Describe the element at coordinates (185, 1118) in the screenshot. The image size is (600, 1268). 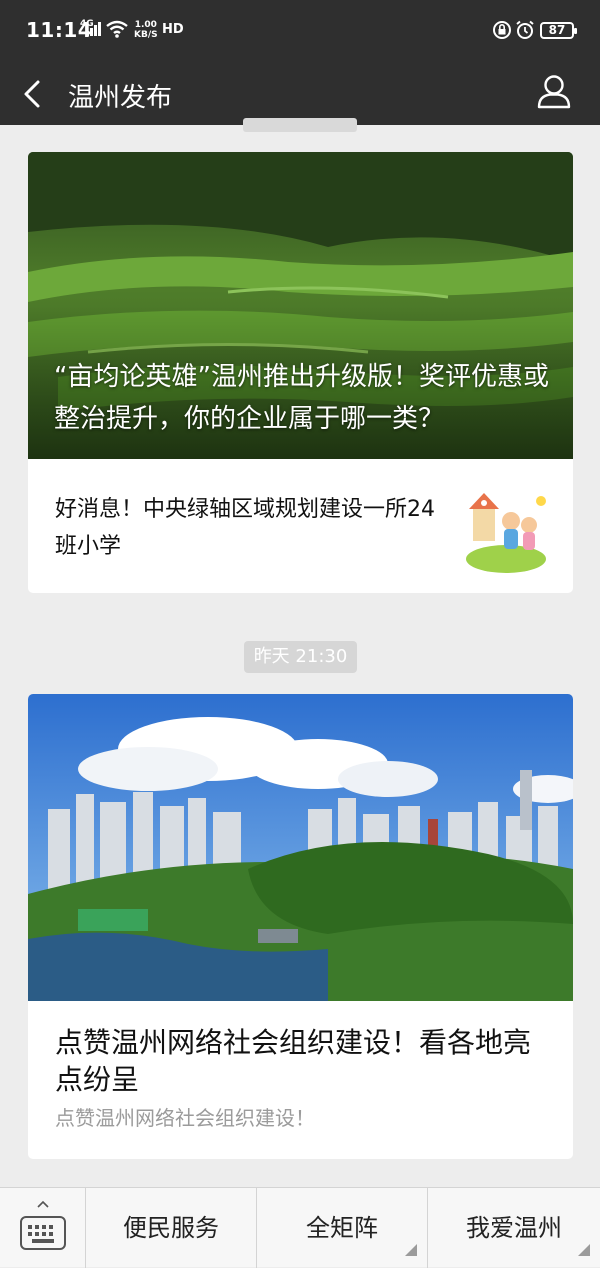
I see `article-description: 点赞温州网络社会组织建设！` at that location.